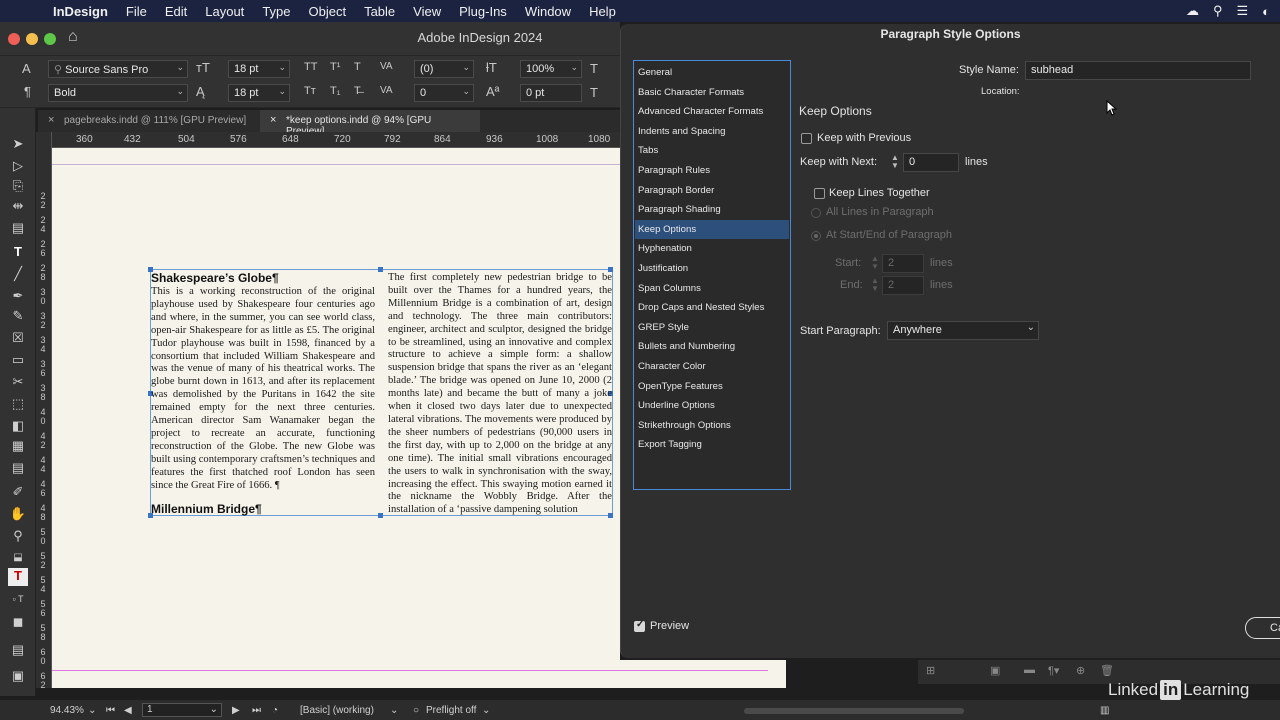 Image resolution: width=1280 pixels, height=720 pixels. Describe the element at coordinates (963, 330) in the screenshot. I see `start-paragraph-dropdown: Anywhere ⌄` at that location.